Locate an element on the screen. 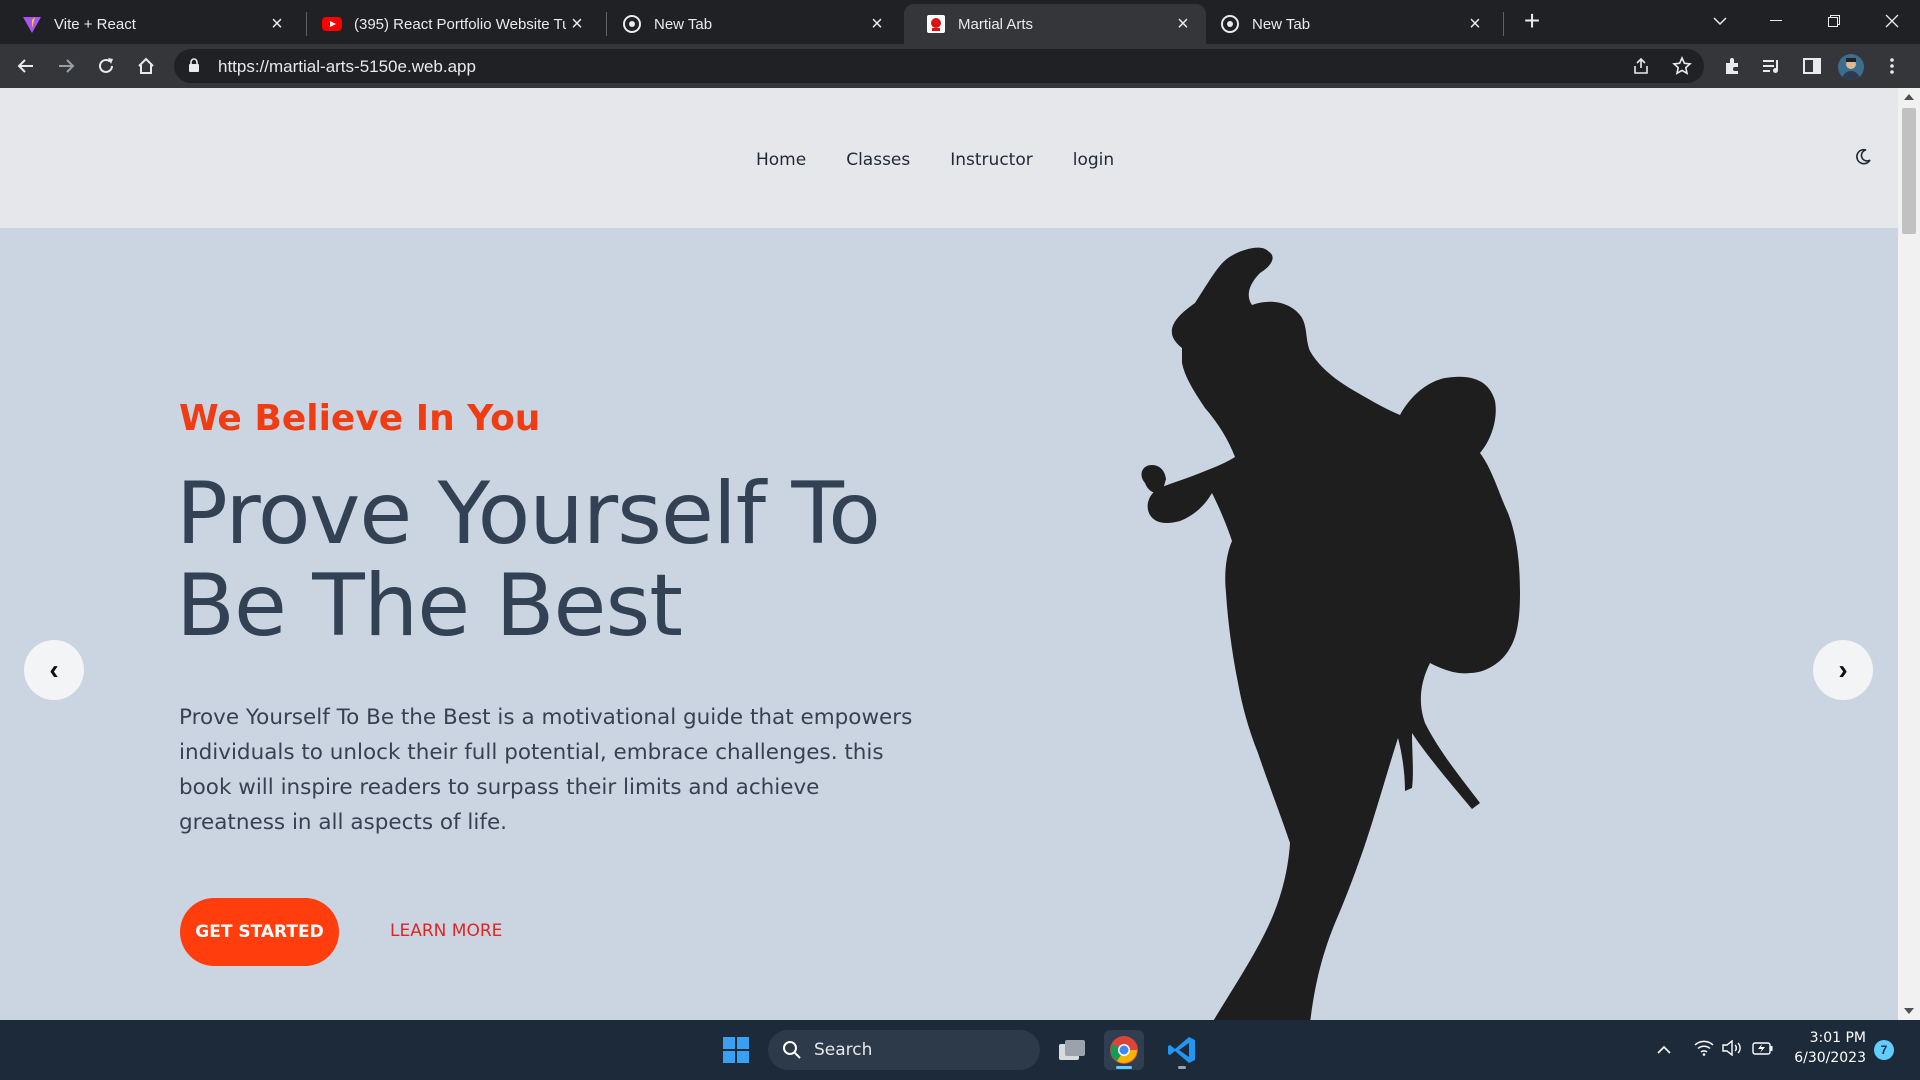 This screenshot has height=1080, width=1920. notification-badge: 7 is located at coordinates (1884, 1050).